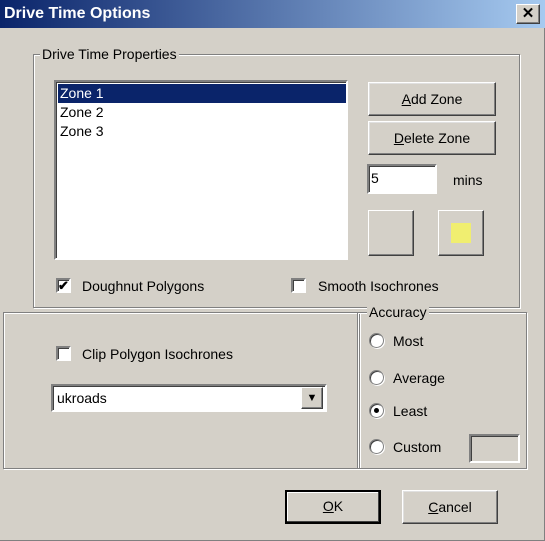 This screenshot has width=545, height=541. Describe the element at coordinates (450, 507) in the screenshot. I see `cancel-button: Cancel` at that location.